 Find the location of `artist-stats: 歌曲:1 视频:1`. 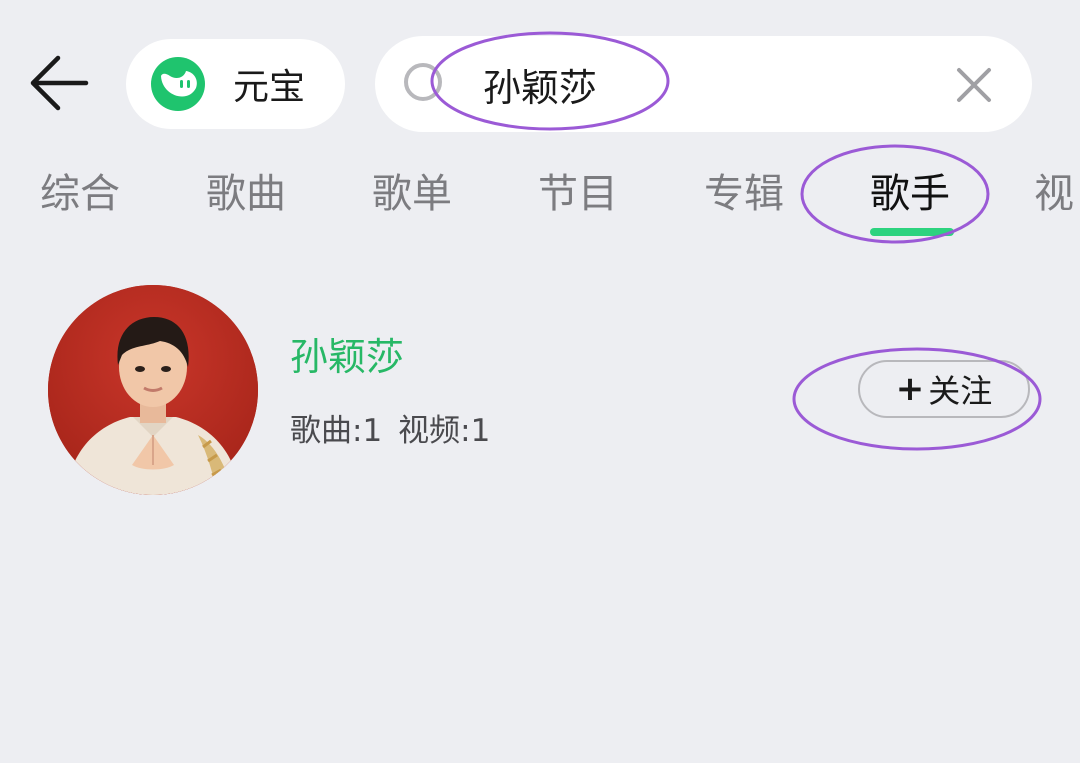

artist-stats: 歌曲:1 视频:1 is located at coordinates (390, 431).